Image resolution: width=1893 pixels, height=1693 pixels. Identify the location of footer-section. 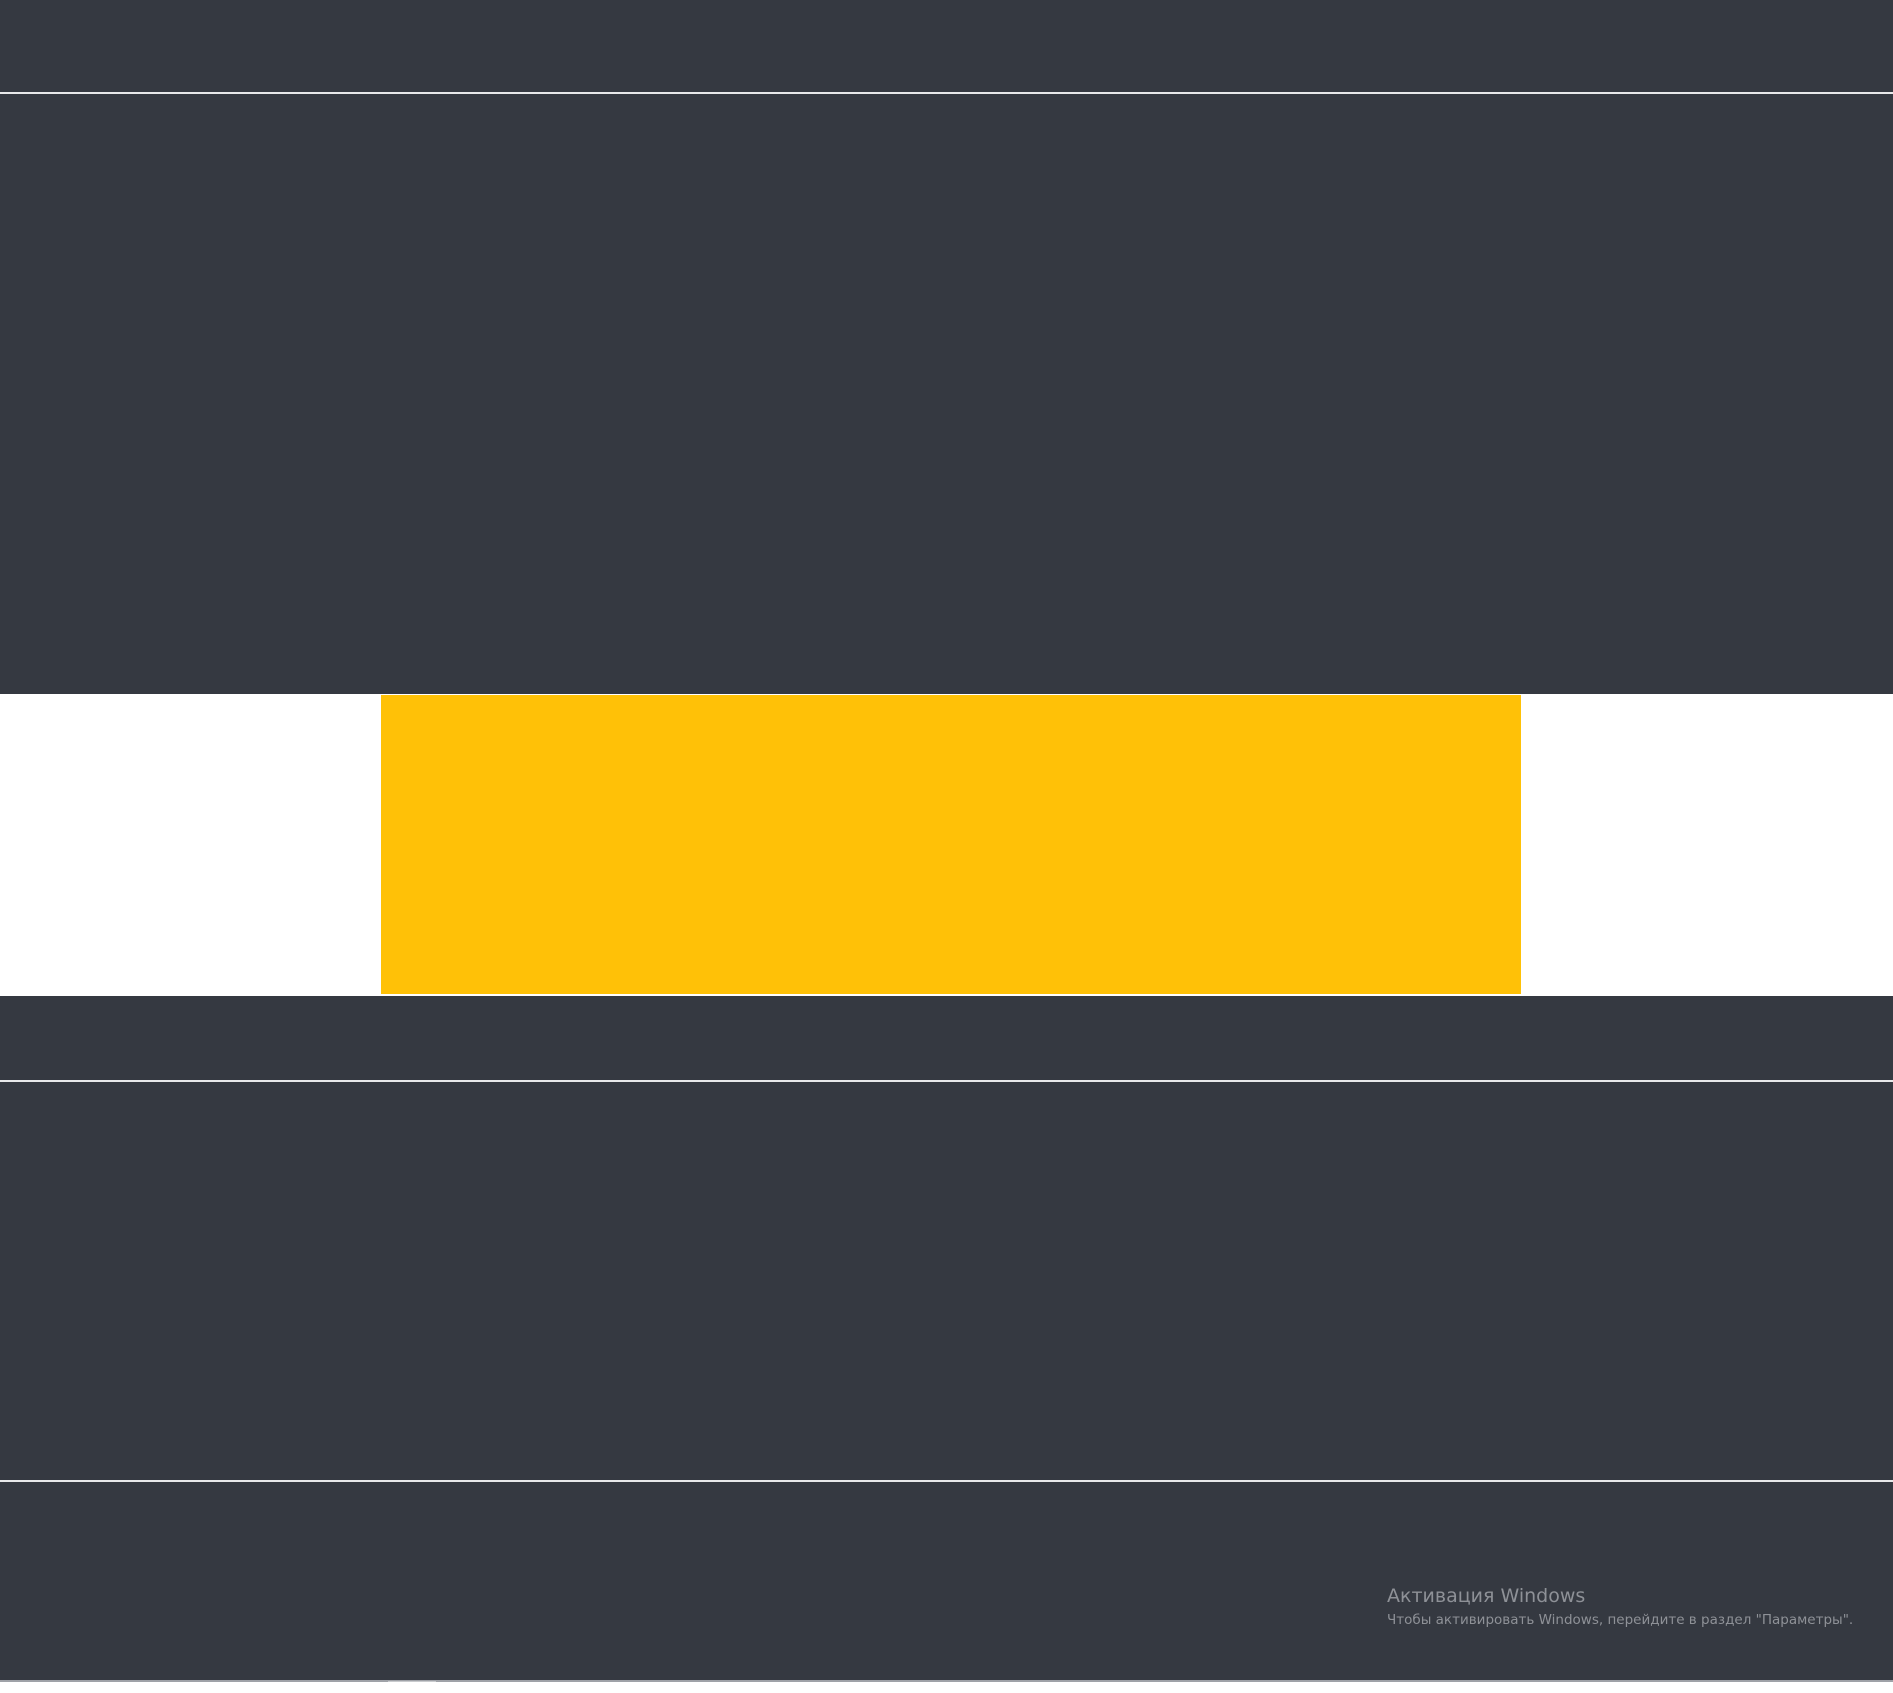
(946, 1581).